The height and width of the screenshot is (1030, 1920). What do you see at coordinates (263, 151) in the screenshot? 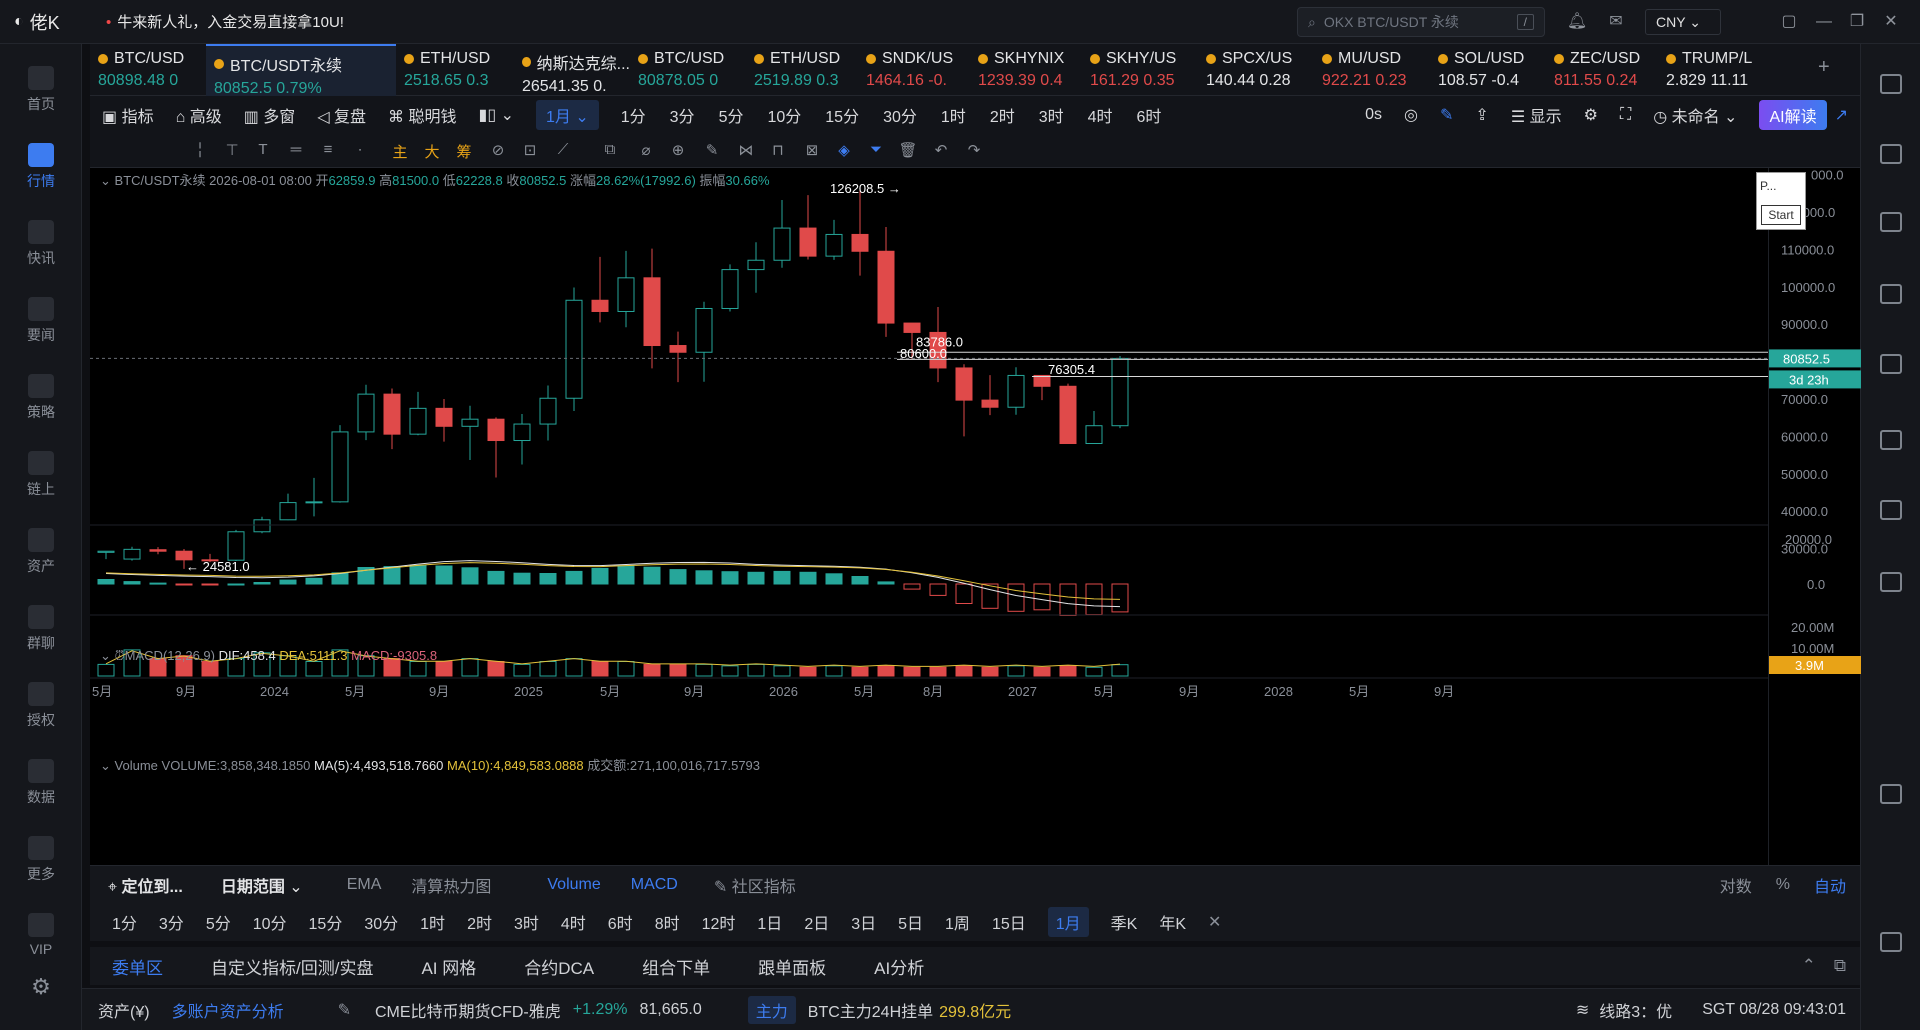
I see `text-icon: T` at bounding box center [263, 151].